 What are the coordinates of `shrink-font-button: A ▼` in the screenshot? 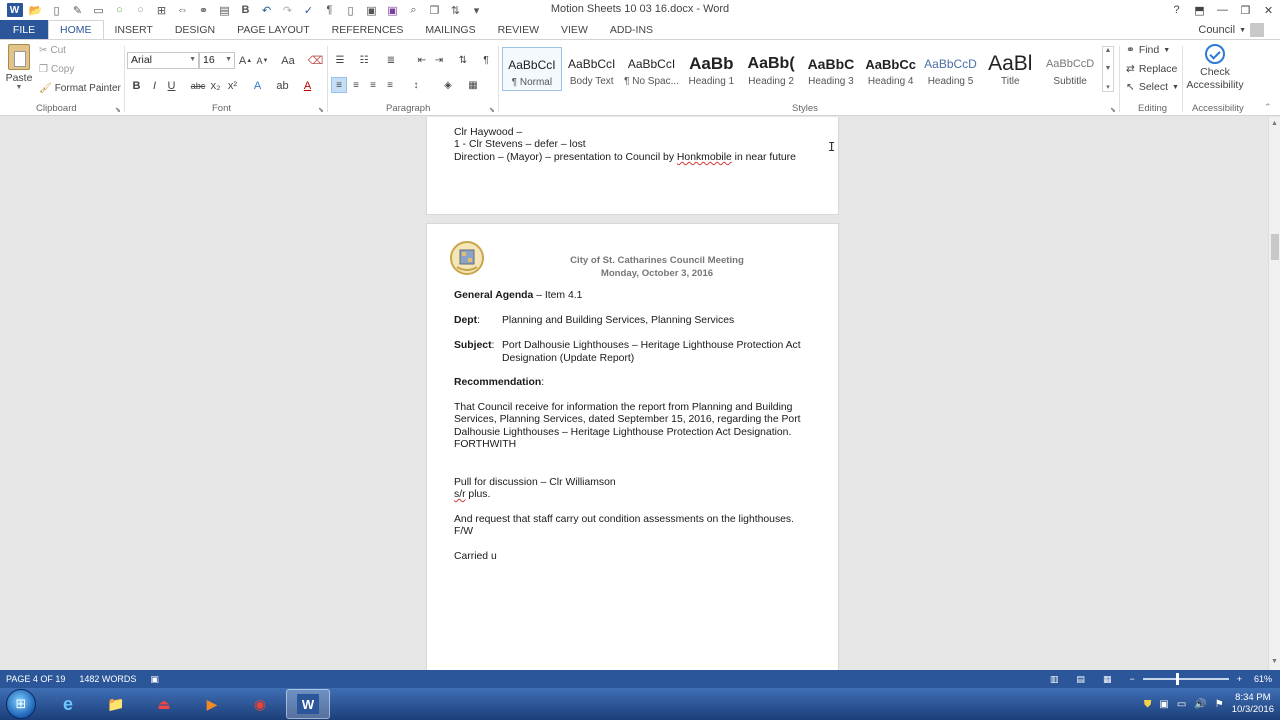 It's located at (262, 60).